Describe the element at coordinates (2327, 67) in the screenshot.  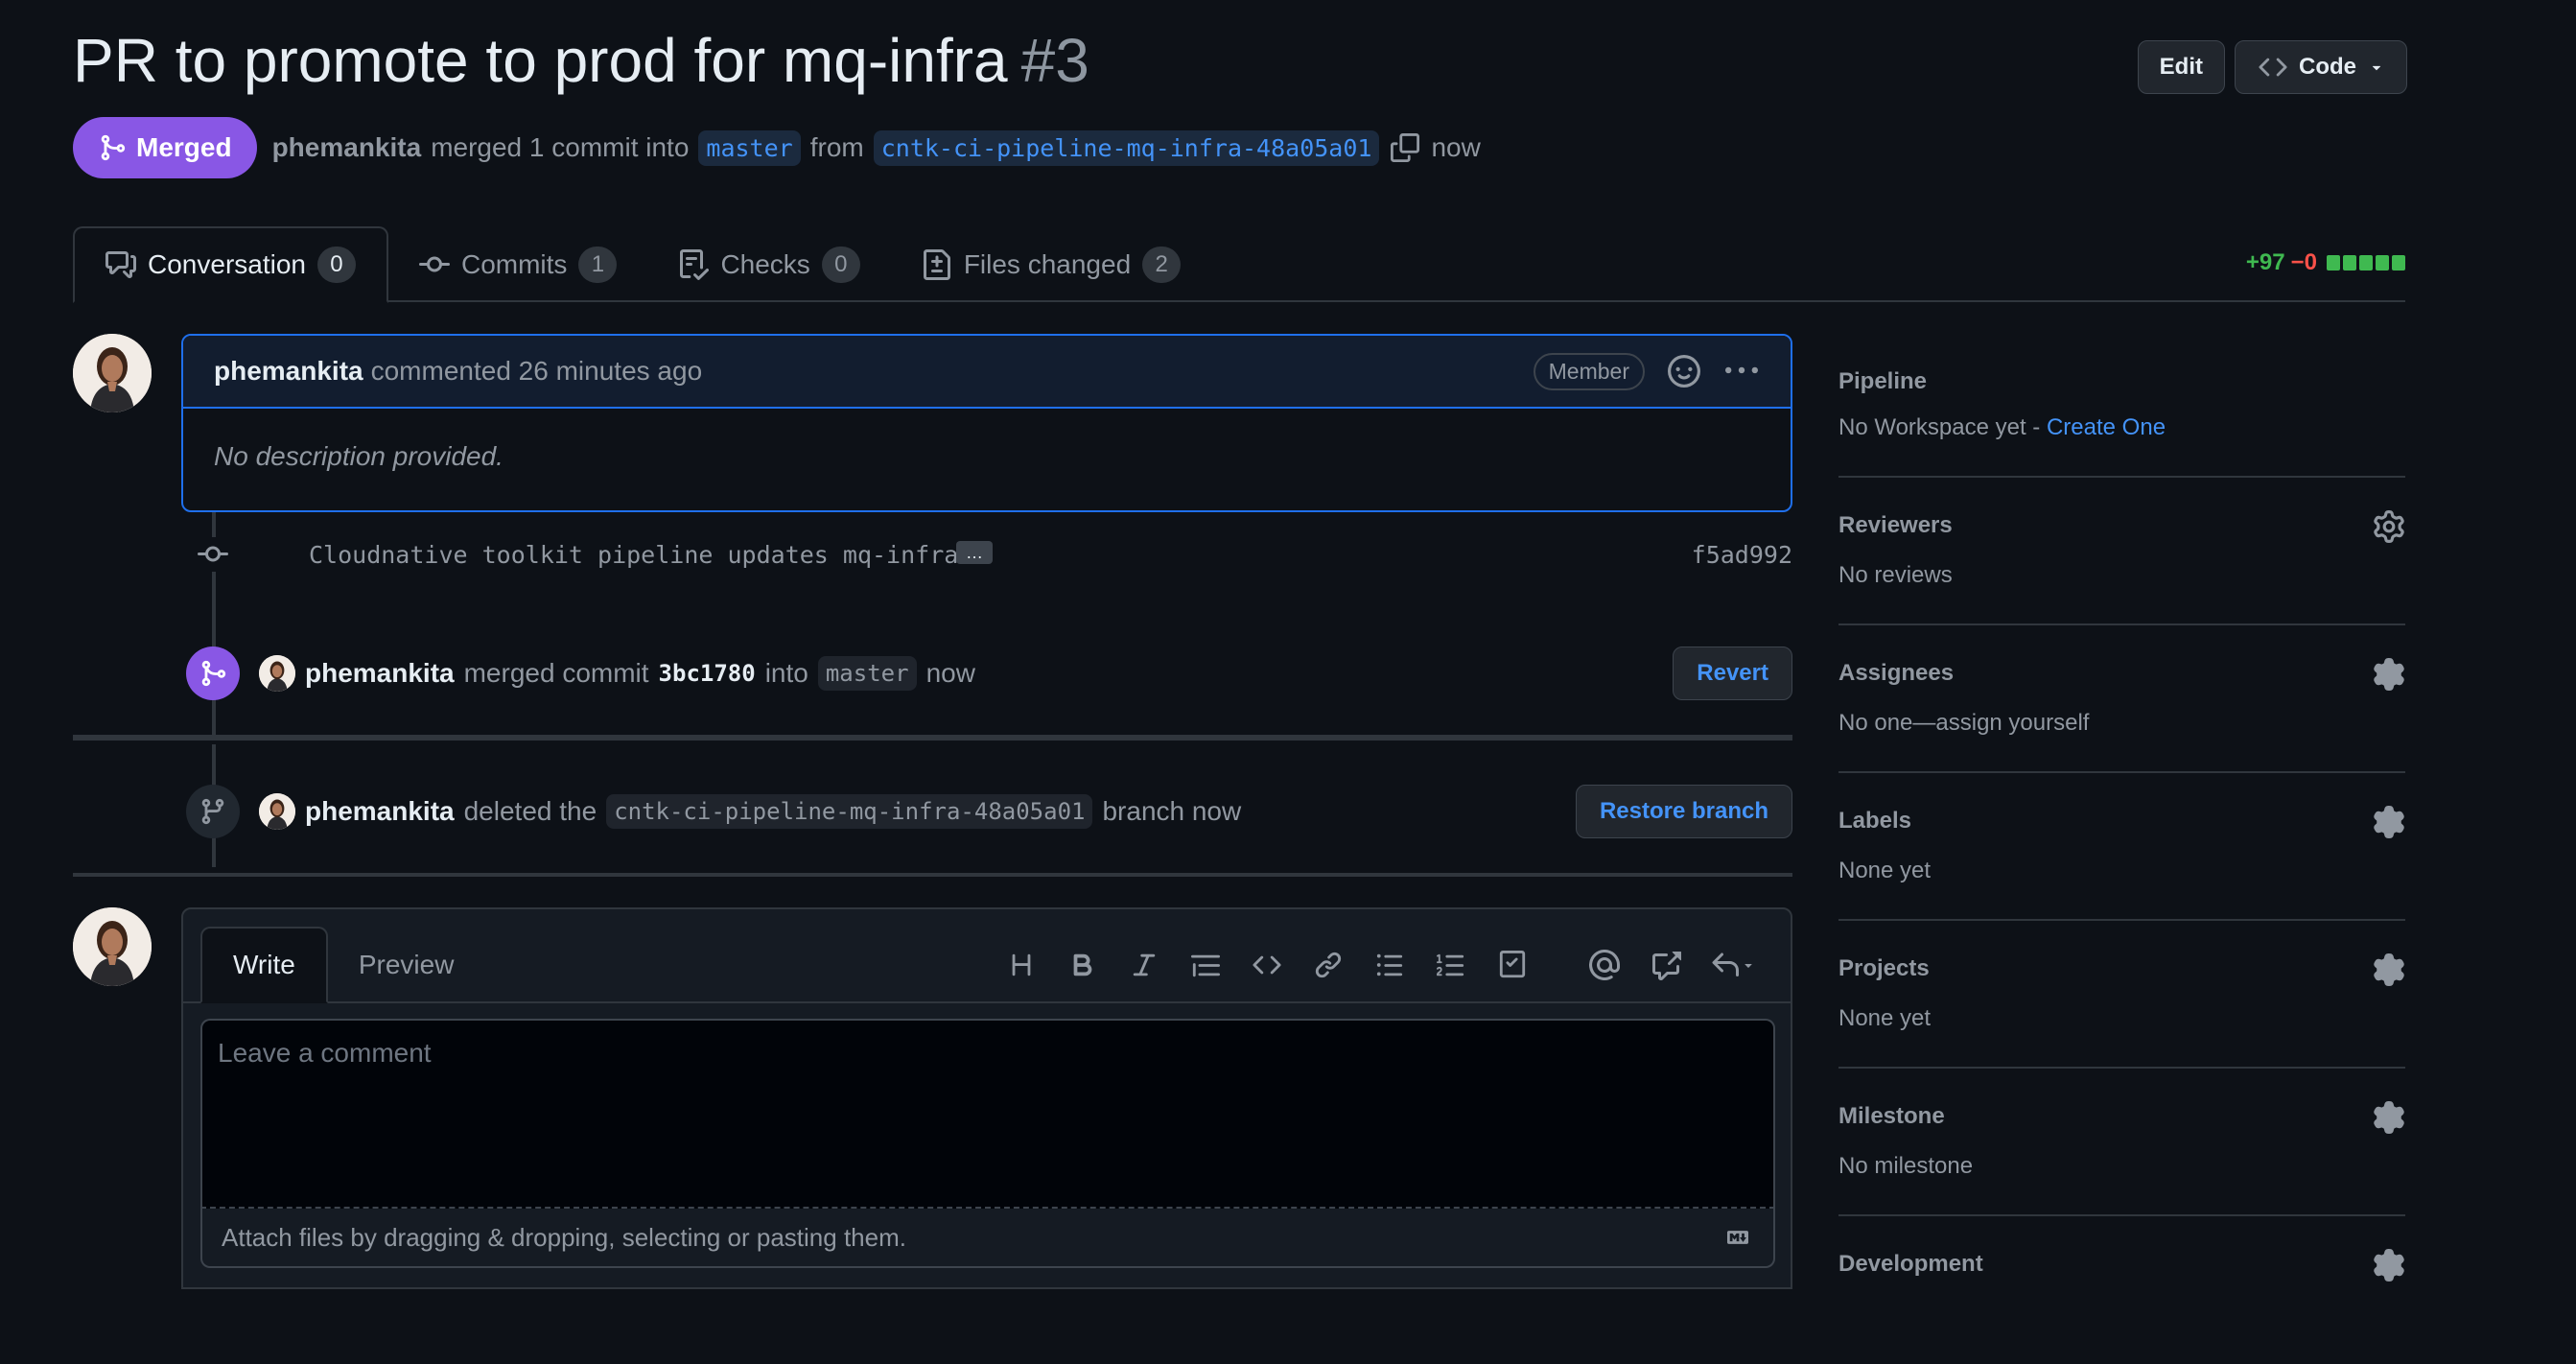
I see `code-label: Code` at that location.